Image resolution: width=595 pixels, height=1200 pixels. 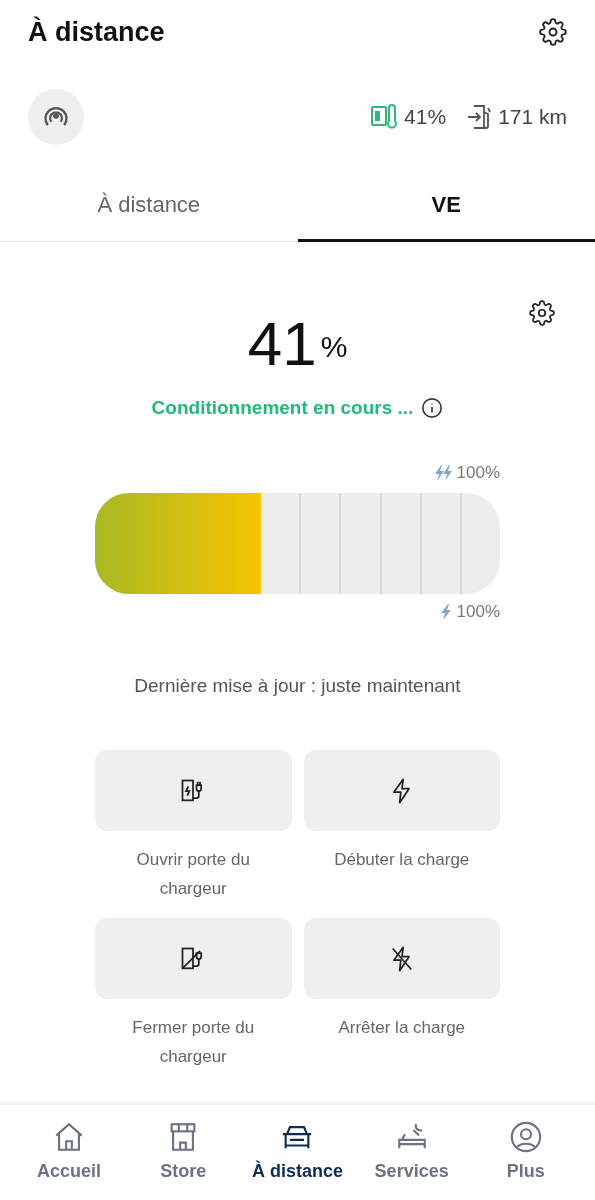 What do you see at coordinates (193, 874) in the screenshot?
I see `action-label: Ouvrir porte du chargeur` at bounding box center [193, 874].